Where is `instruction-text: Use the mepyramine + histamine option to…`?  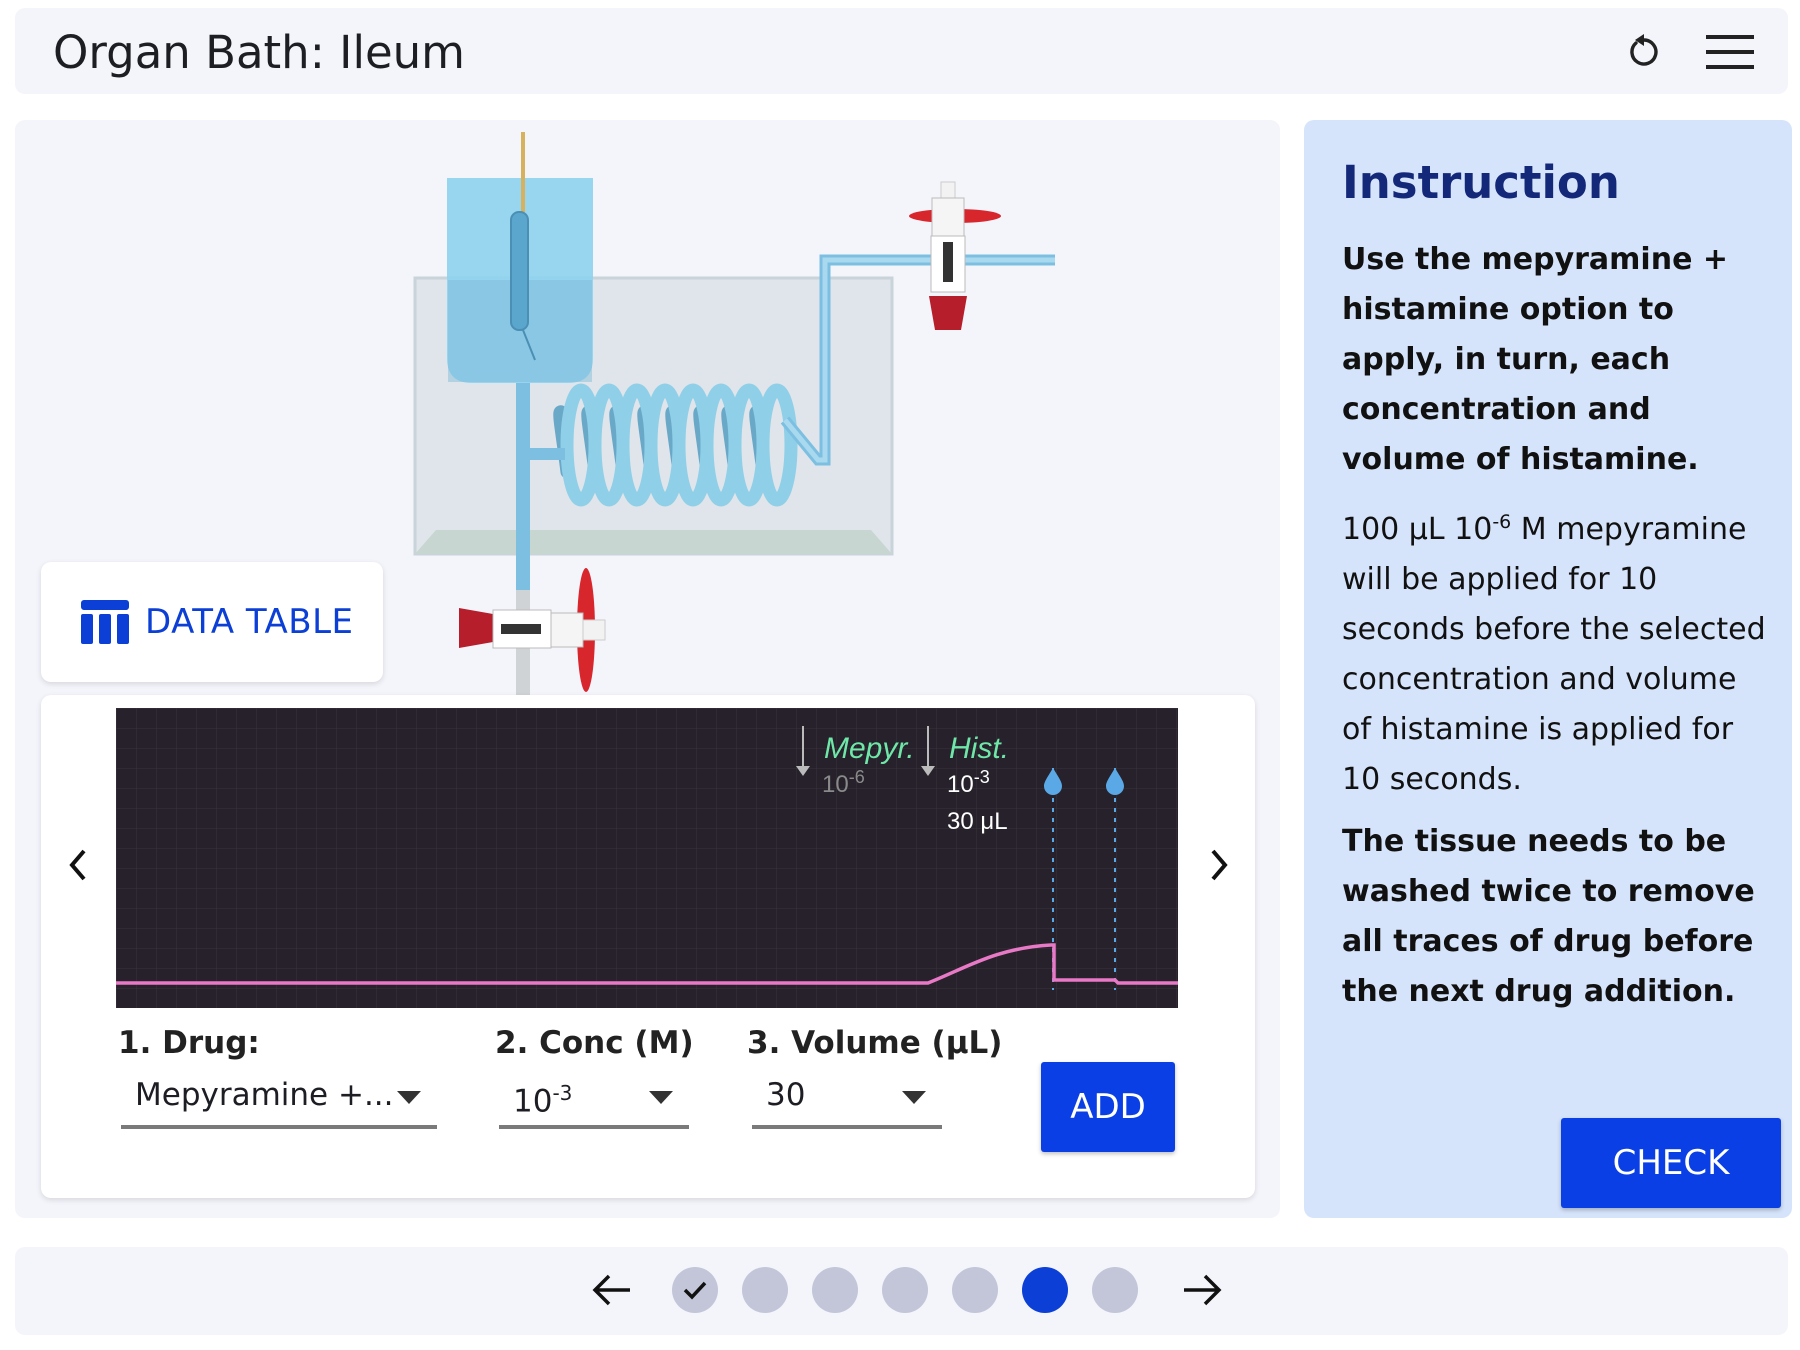
instruction-text: Use the mepyramine + histamine option to… is located at coordinates (1557, 632).